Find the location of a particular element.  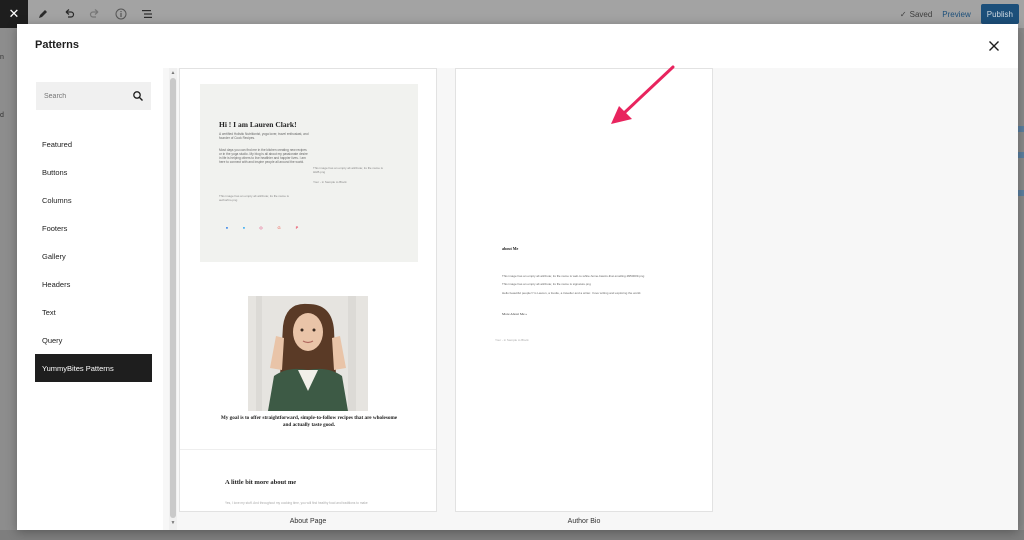

category-gallery: Gallery is located at coordinates (93, 256).